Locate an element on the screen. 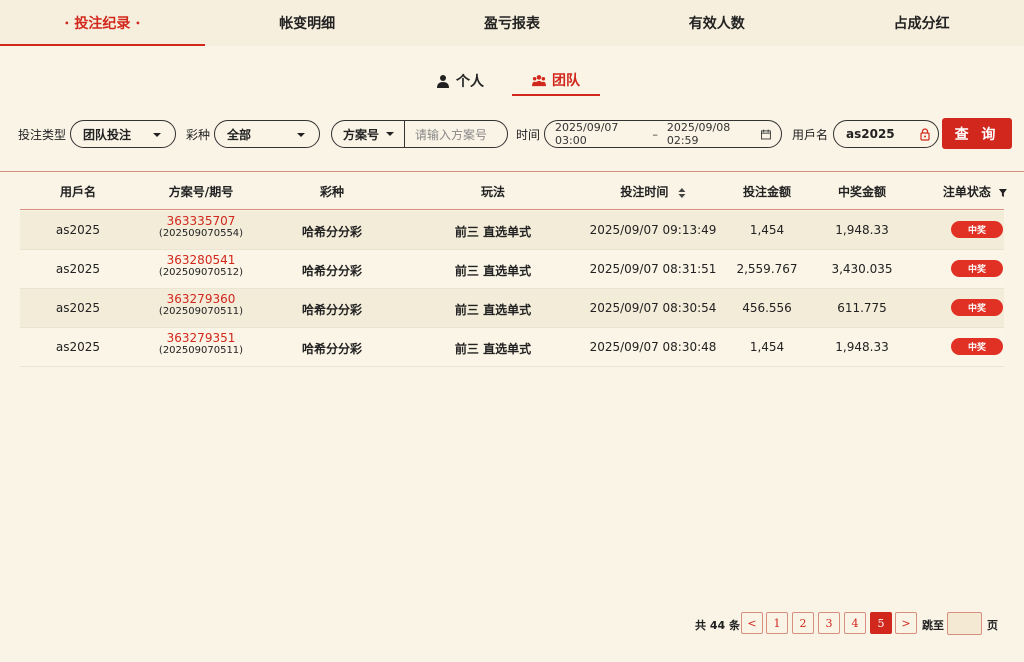 Image resolution: width=1024 pixels, height=662 pixels. header-play: 玩法 is located at coordinates (493, 192).